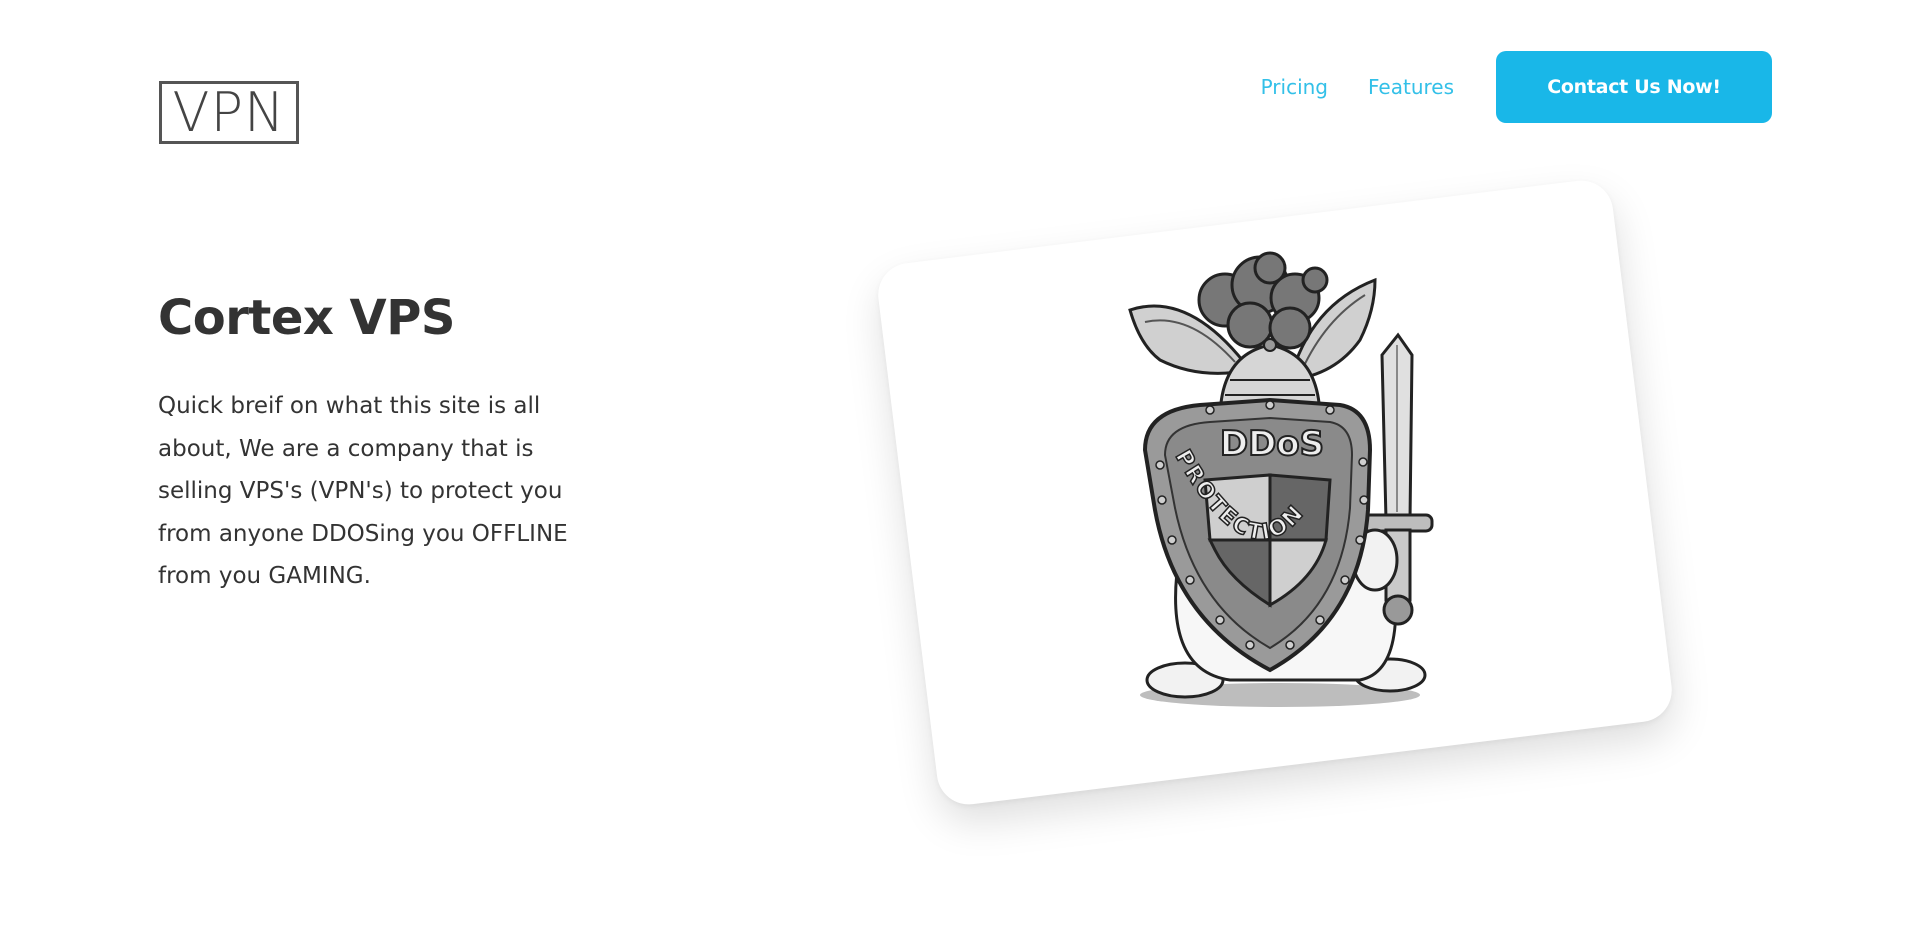 Image resolution: width=1920 pixels, height=950 pixels. What do you see at coordinates (306, 318) in the screenshot?
I see `page-title: Cortex VPS` at bounding box center [306, 318].